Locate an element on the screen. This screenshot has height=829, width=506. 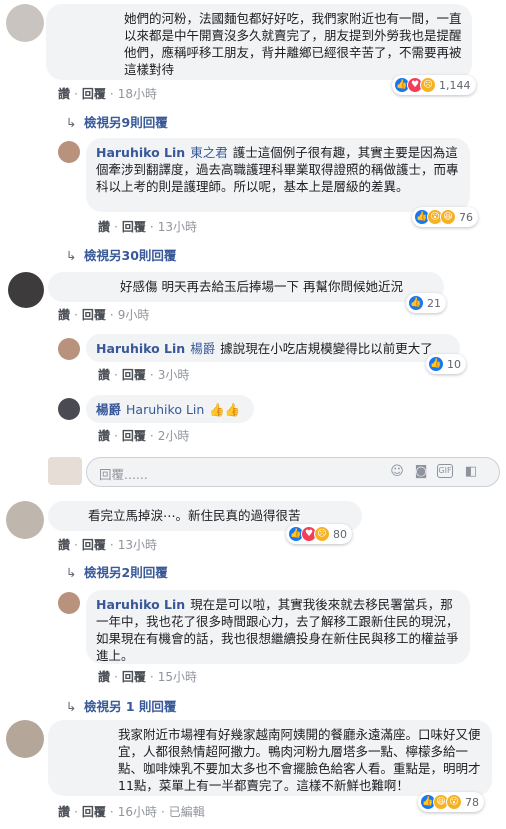
reaction-summary: 👍 ♥ ☹ 80 is located at coordinates (319, 534).